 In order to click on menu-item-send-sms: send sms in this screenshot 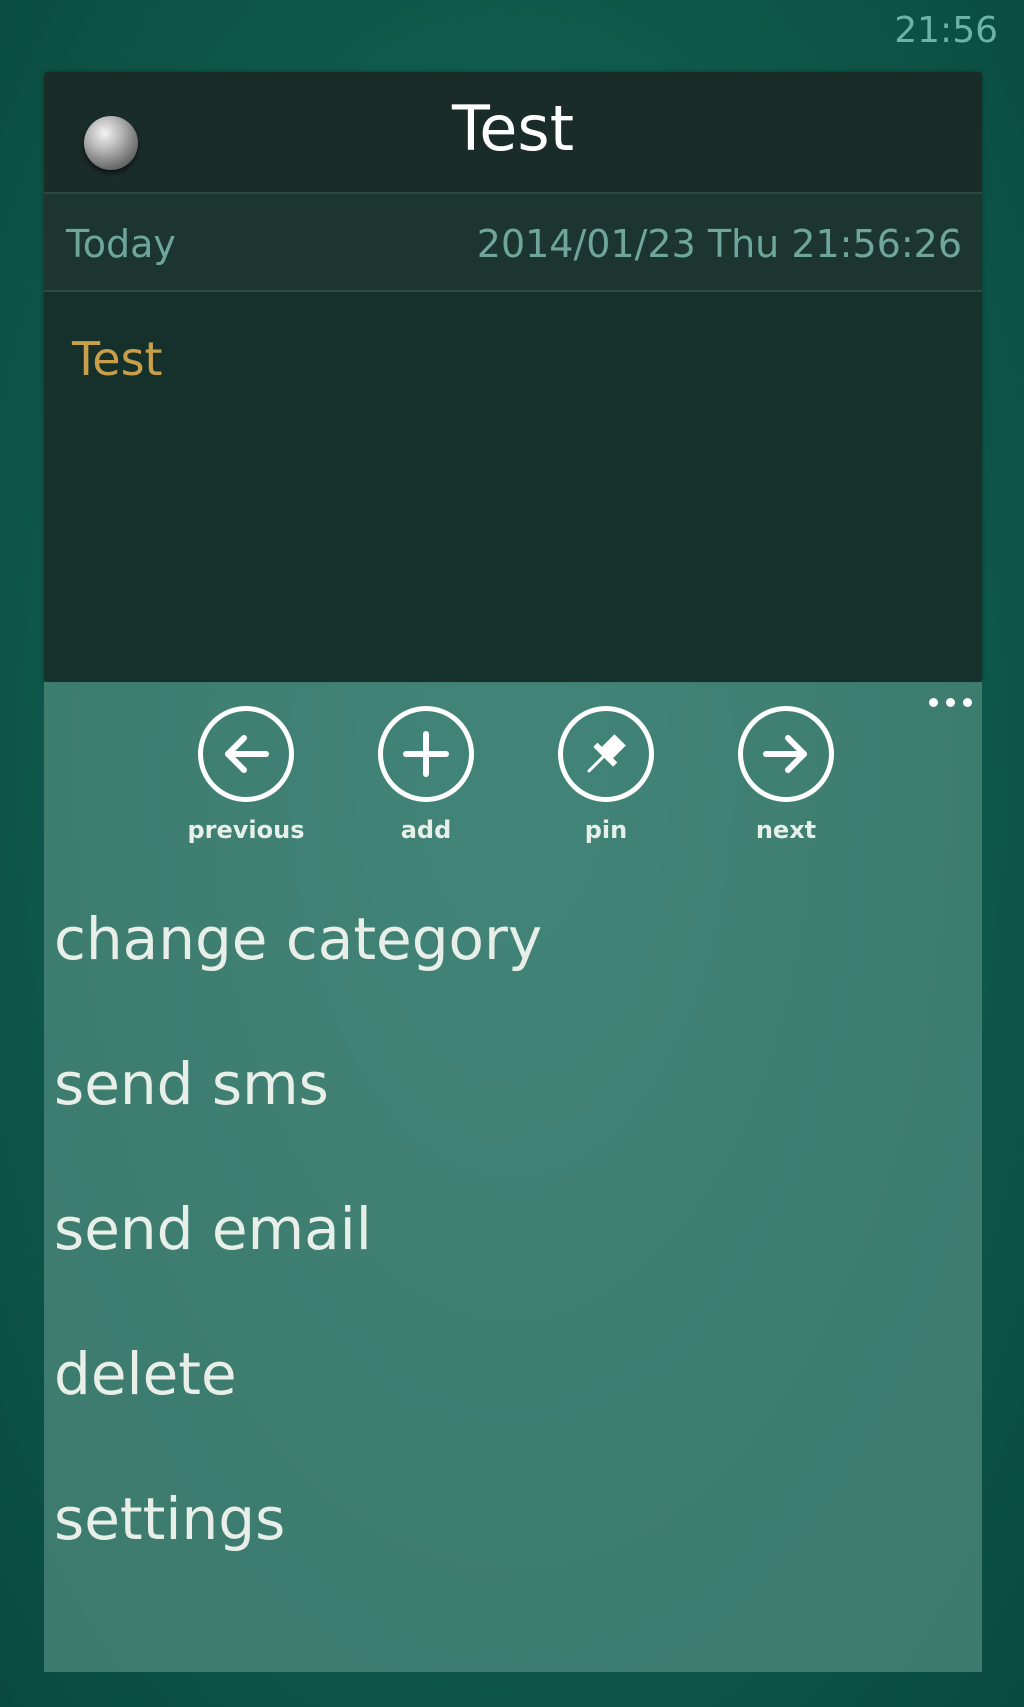, I will do `click(504, 1127)`.